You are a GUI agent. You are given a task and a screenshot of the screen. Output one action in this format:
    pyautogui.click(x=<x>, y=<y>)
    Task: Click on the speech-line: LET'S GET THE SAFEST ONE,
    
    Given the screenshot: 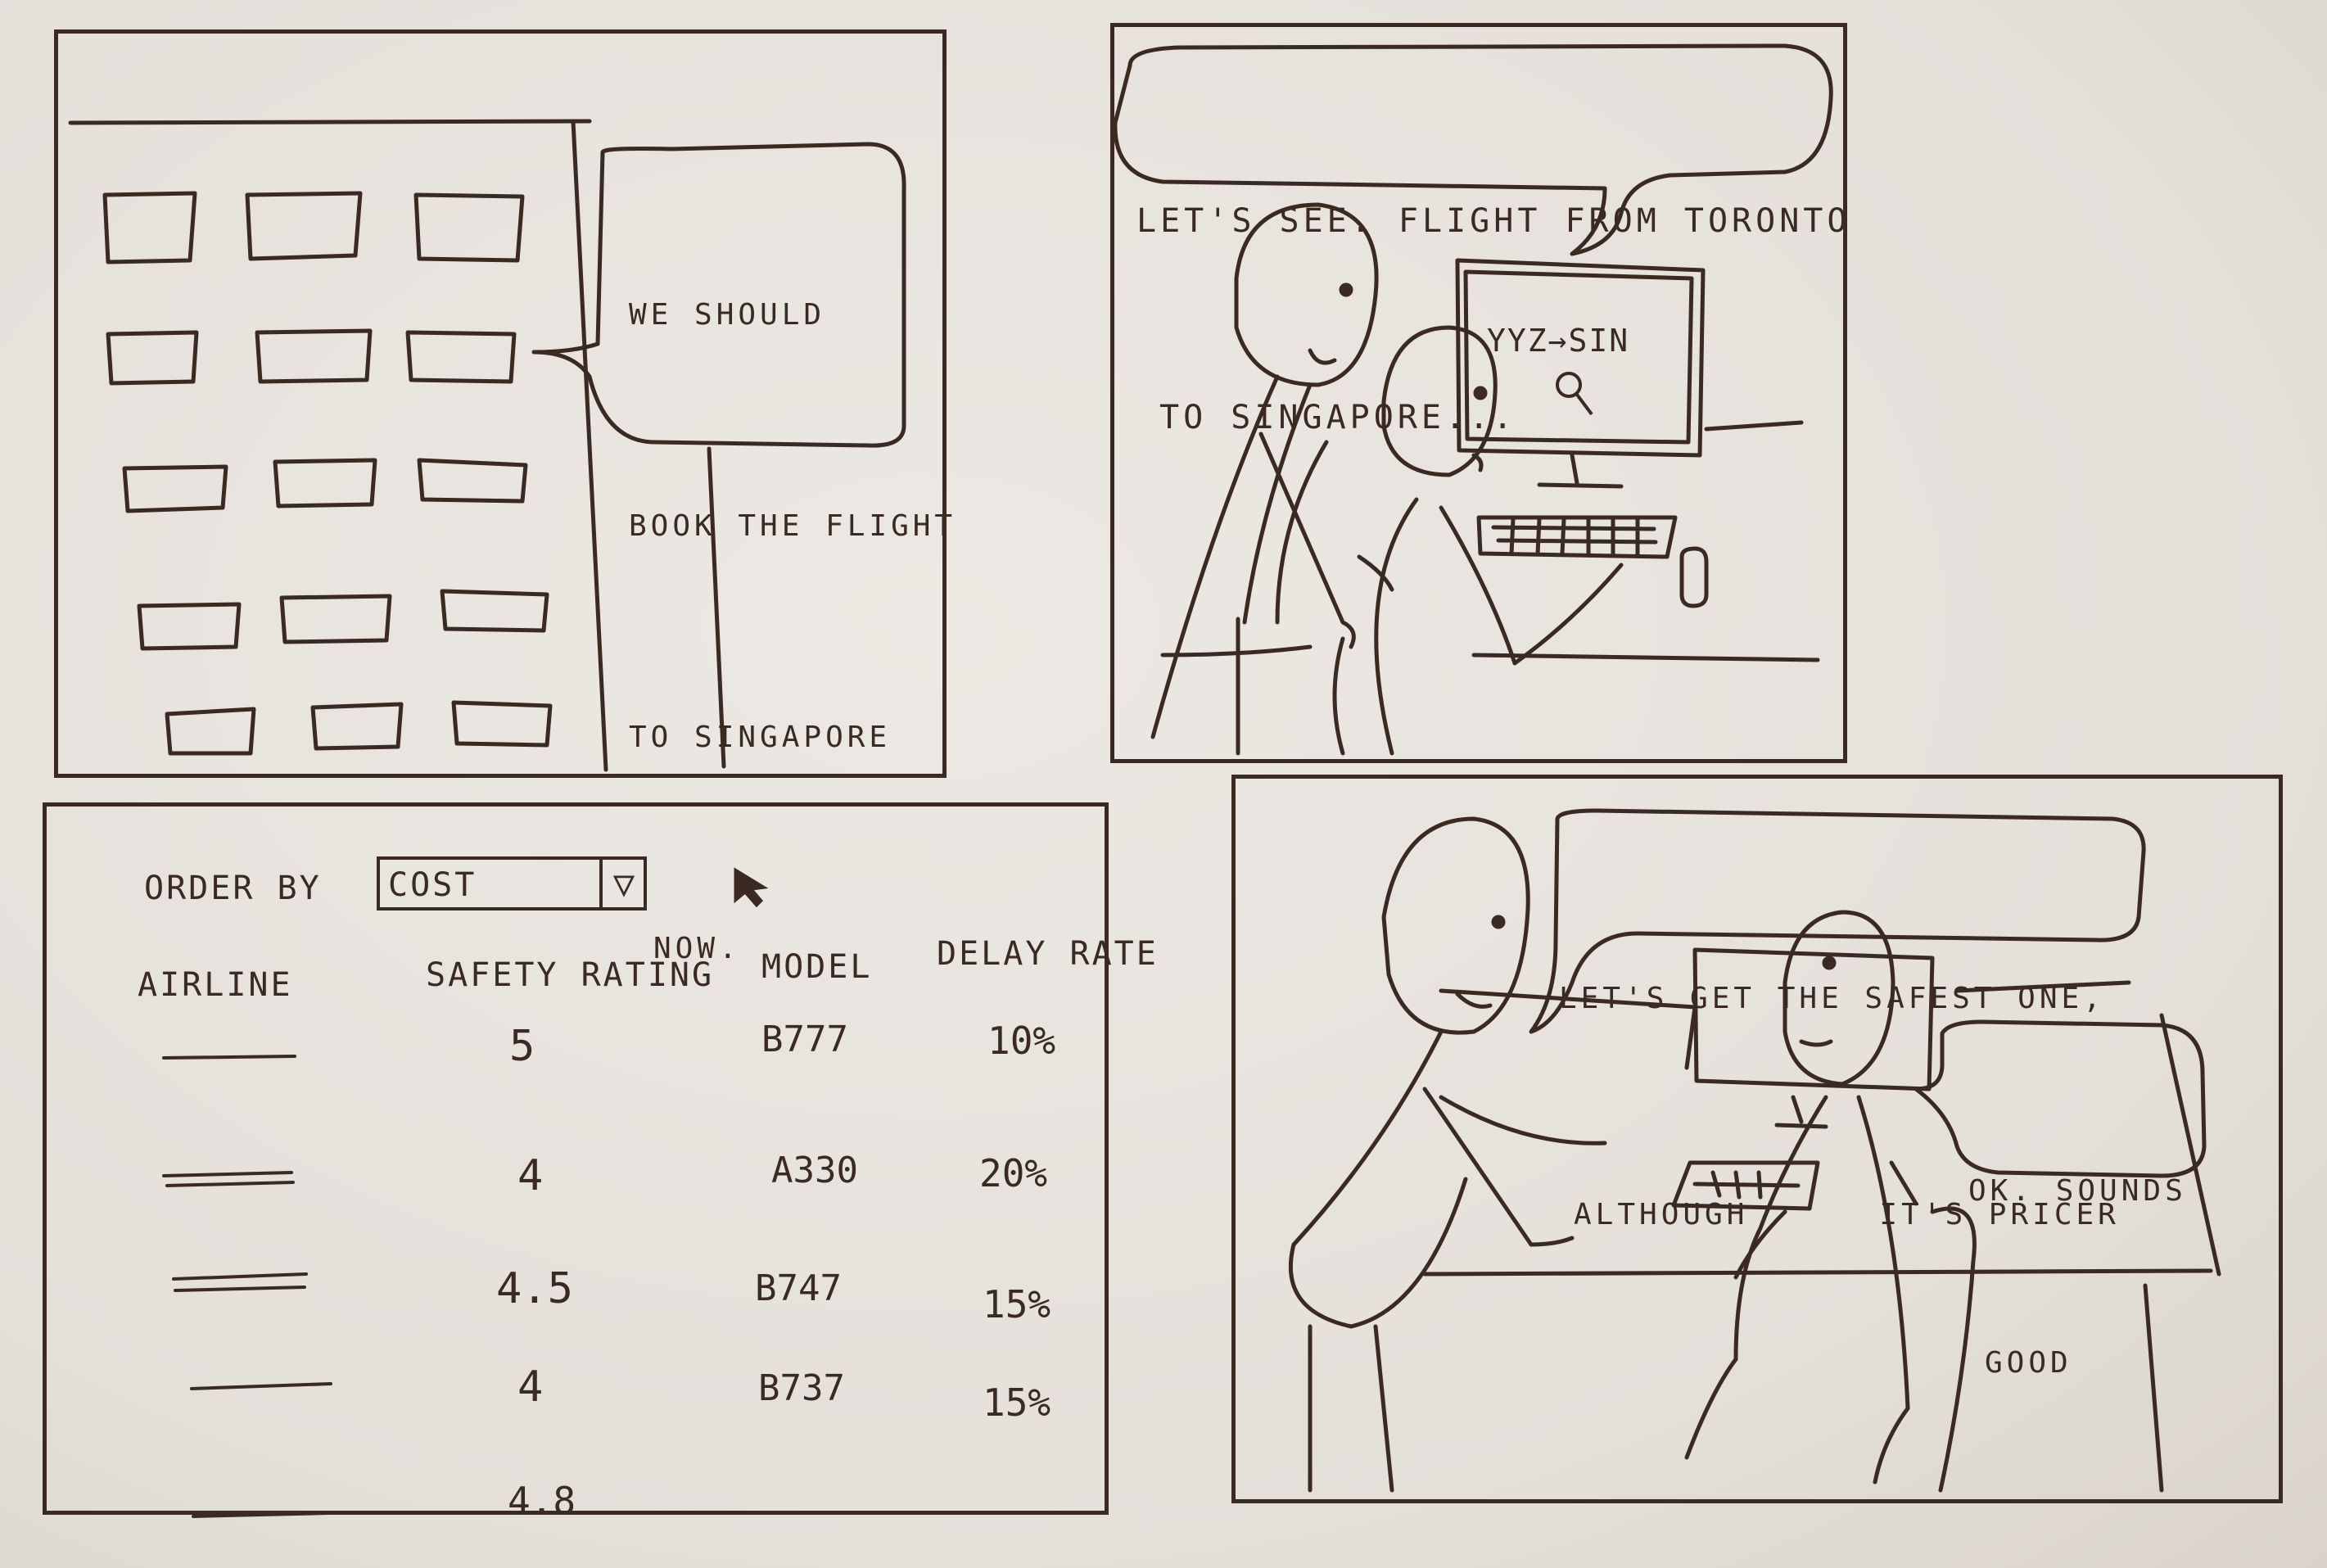 What is the action you would take?
    pyautogui.click(x=1832, y=999)
    